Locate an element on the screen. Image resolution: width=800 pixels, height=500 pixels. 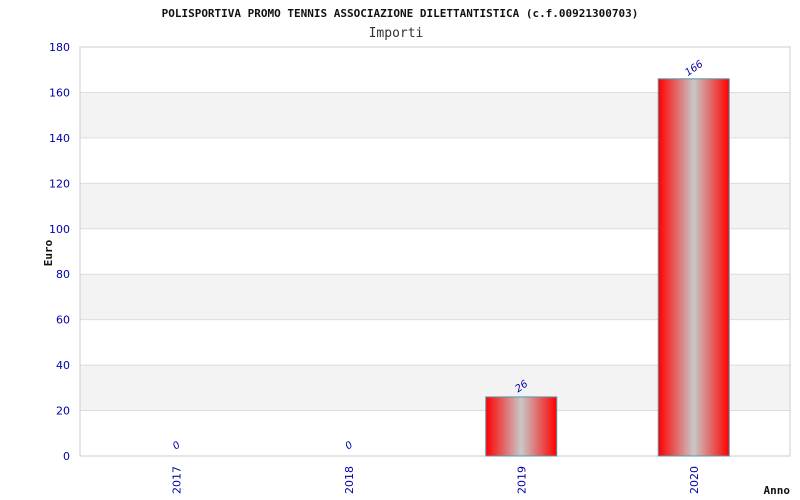
data-label-2017: 0 is located at coordinates (177, 446).